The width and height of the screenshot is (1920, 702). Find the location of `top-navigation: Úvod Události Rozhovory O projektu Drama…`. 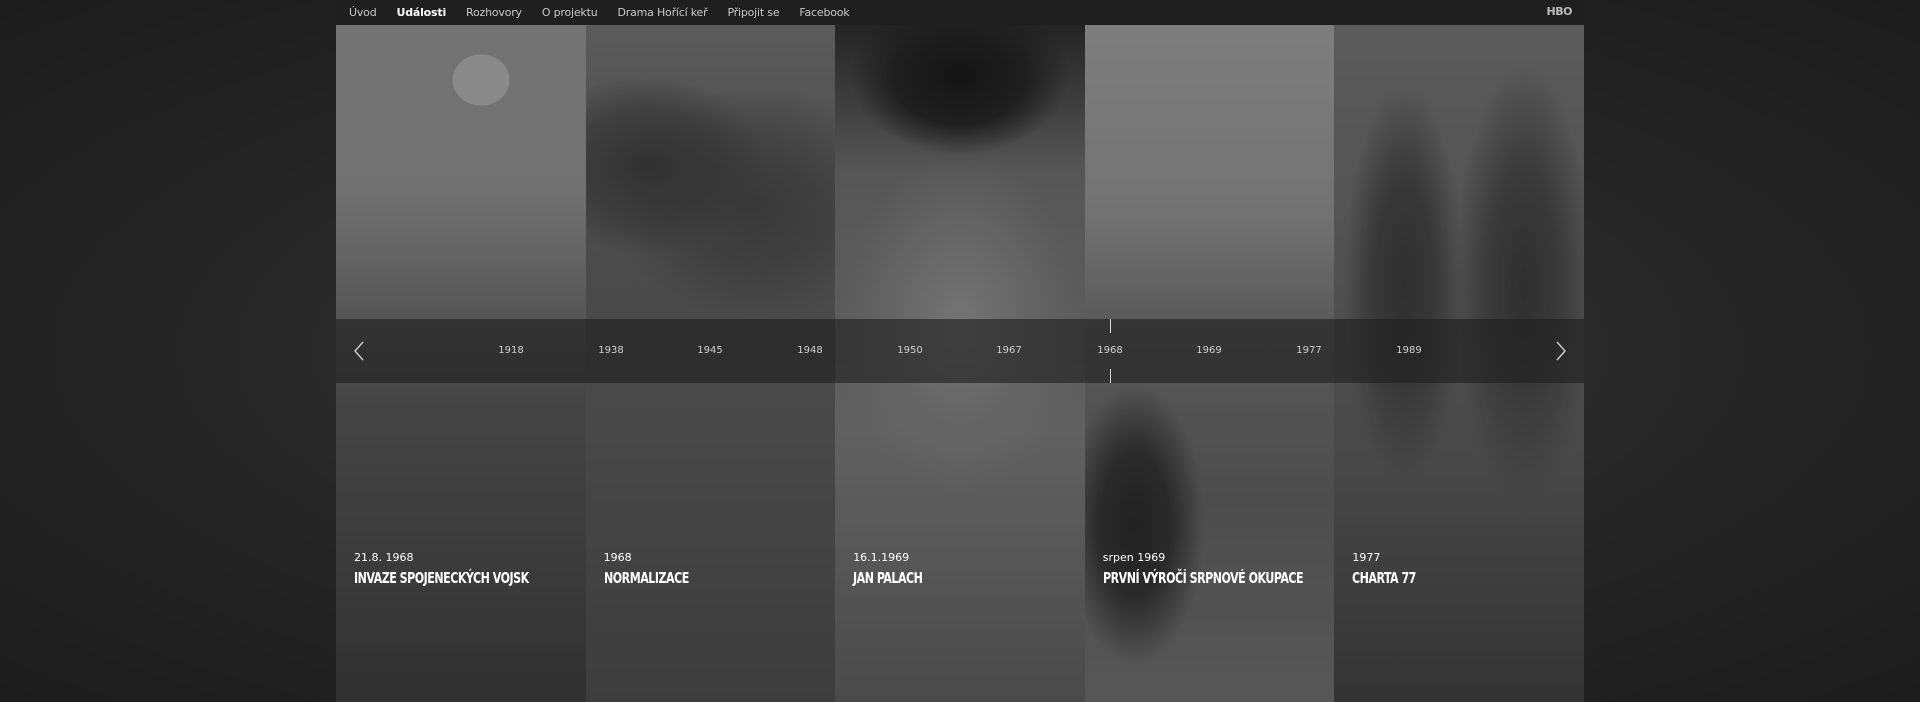

top-navigation: Úvod Události Rozhovory O projektu Drama… is located at coordinates (960, 12).